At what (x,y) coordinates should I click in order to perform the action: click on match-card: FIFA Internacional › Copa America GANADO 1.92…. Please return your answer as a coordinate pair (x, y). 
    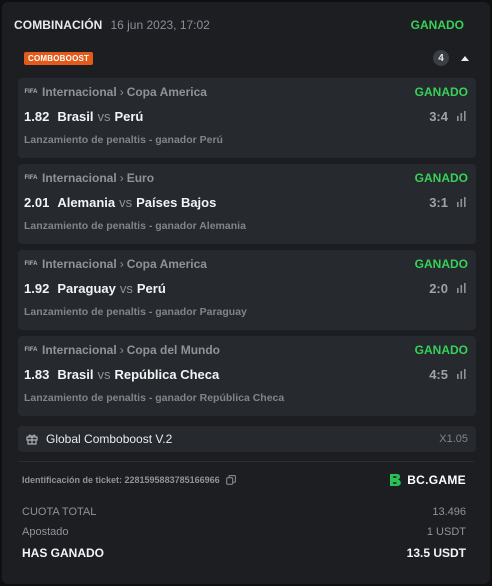
    Looking at the image, I should click on (247, 290).